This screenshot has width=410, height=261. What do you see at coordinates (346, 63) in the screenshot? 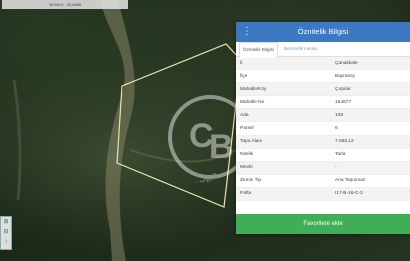
I see `row-value: Çanakkale` at bounding box center [346, 63].